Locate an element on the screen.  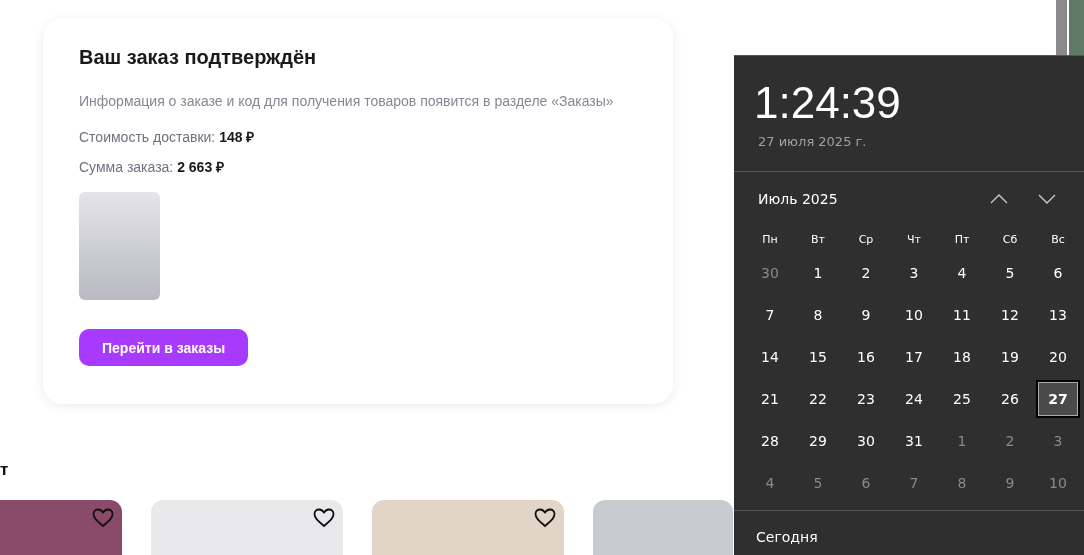
calendar-day: 13 is located at coordinates (1058, 315).